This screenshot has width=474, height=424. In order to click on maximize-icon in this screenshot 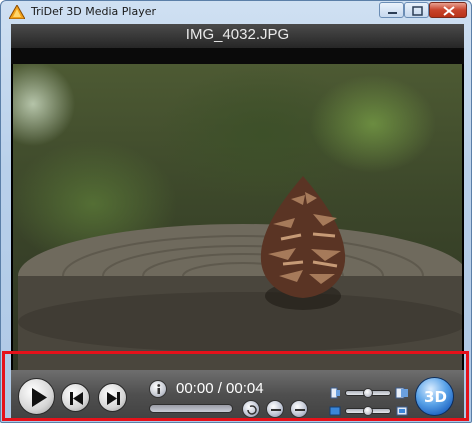, I will do `click(417, 11)`.